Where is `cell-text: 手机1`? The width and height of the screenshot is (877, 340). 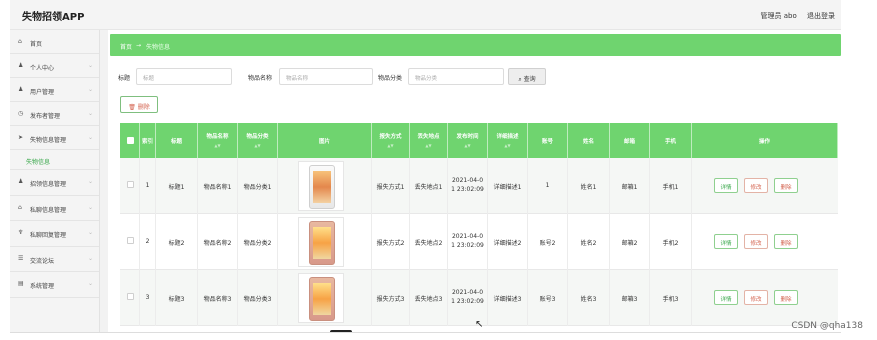 cell-text: 手机1 is located at coordinates (670, 187).